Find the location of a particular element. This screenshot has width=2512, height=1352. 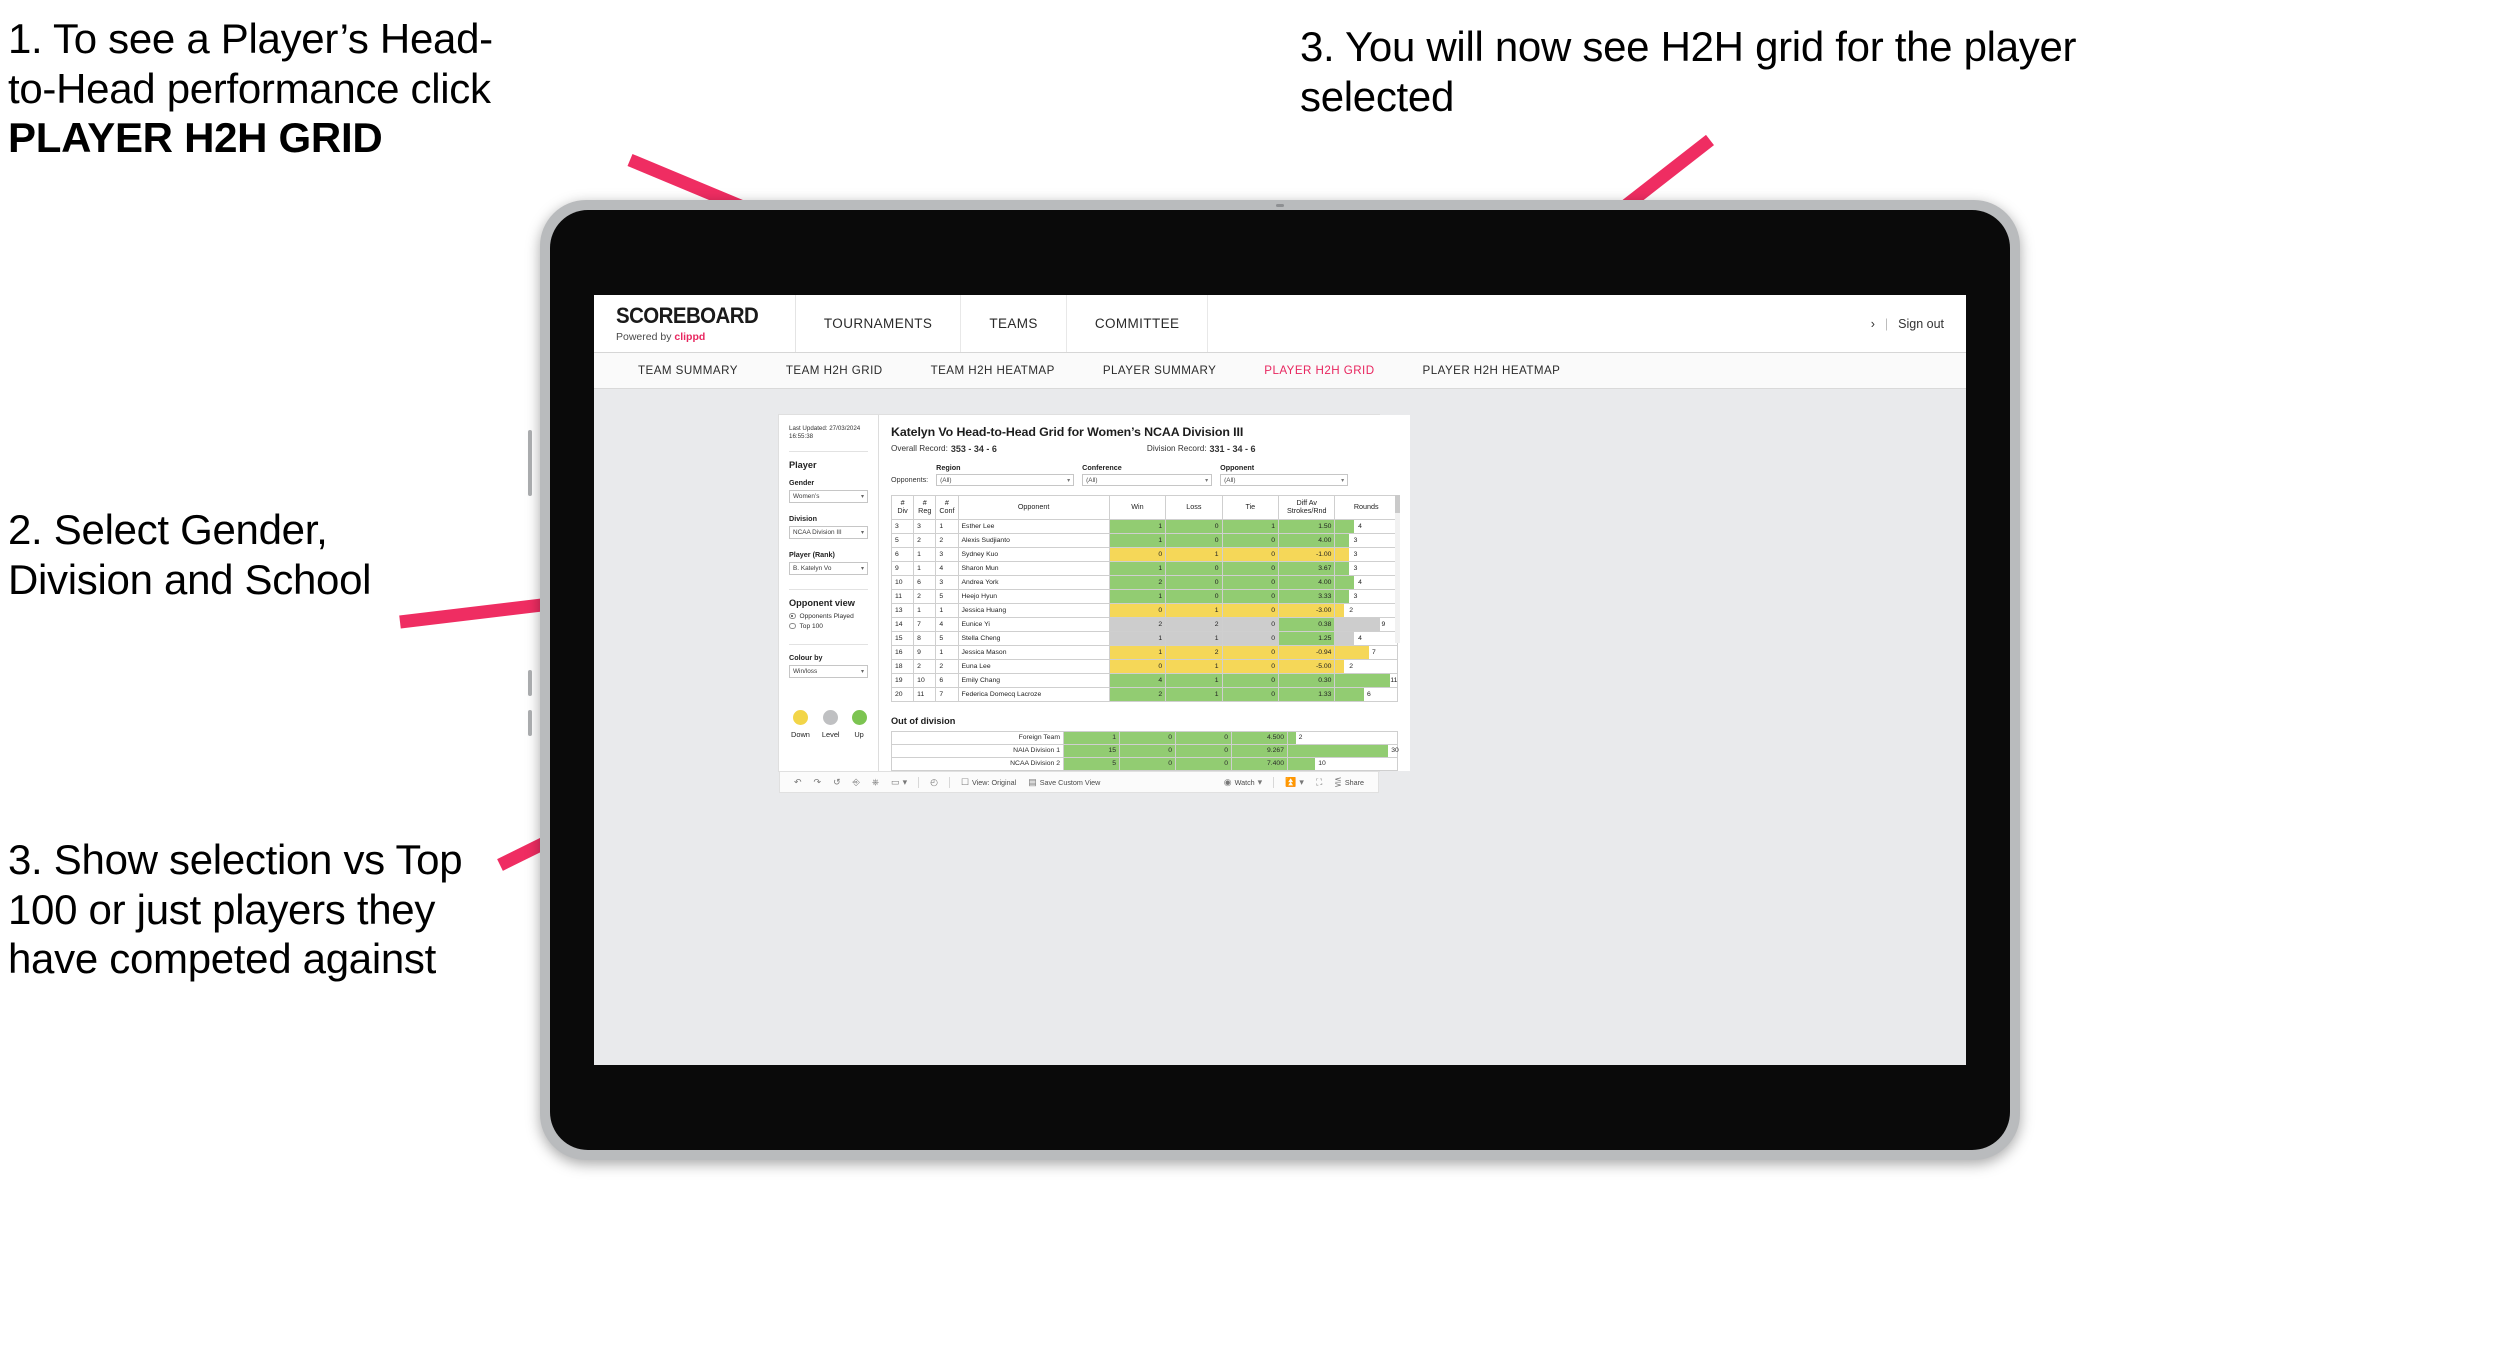

division-record-value: 331 - 34 - 6 is located at coordinates (1232, 449).